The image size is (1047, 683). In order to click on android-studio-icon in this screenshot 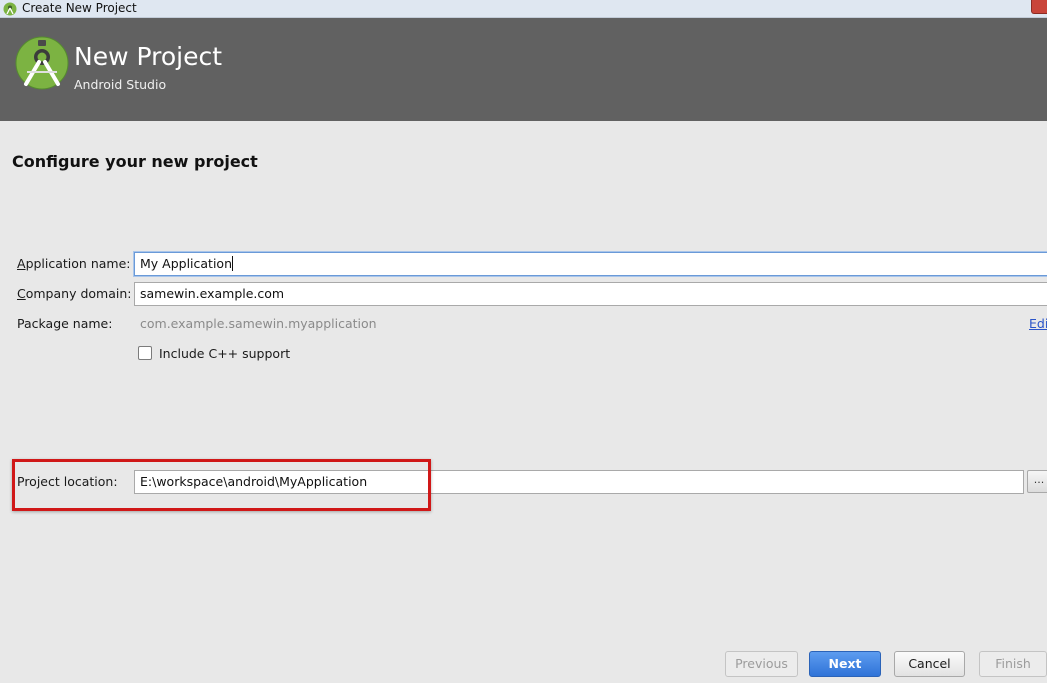, I will do `click(10, 9)`.